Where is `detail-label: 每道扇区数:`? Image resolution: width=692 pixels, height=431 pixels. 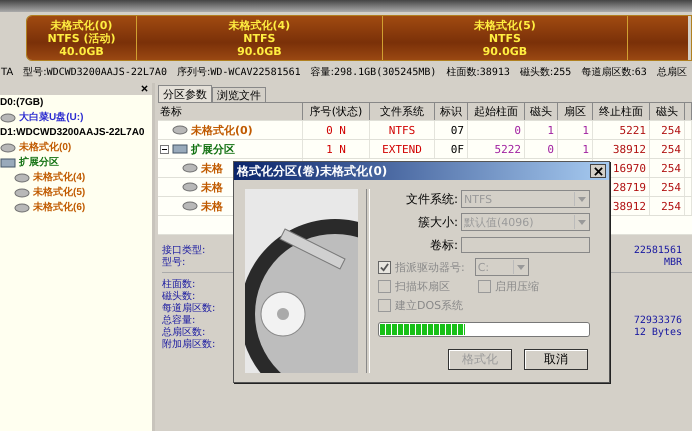
detail-label: 每道扇区数: is located at coordinates (189, 308).